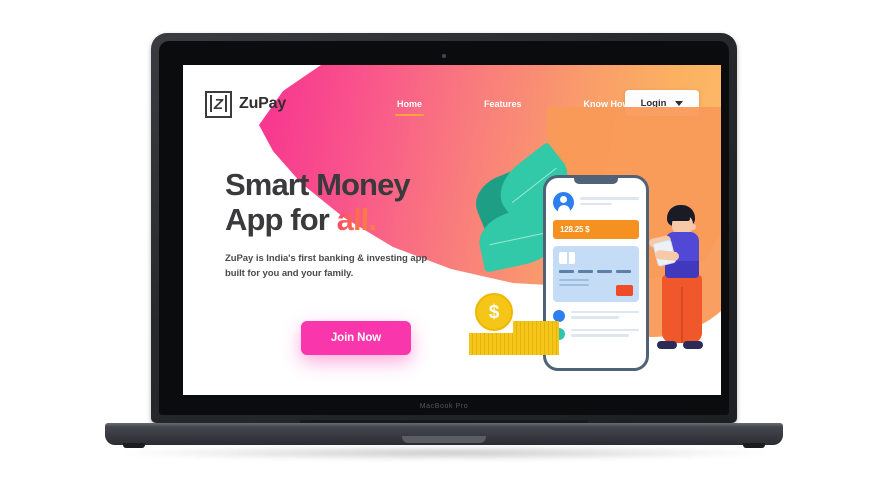 The width and height of the screenshot is (888, 500). Describe the element at coordinates (444, 424) in the screenshot. I see `laptop-base-top` at that location.